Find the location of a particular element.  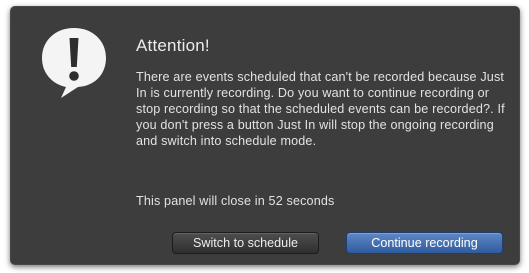

exclamation-speech-bubble-icon is located at coordinates (74, 63).